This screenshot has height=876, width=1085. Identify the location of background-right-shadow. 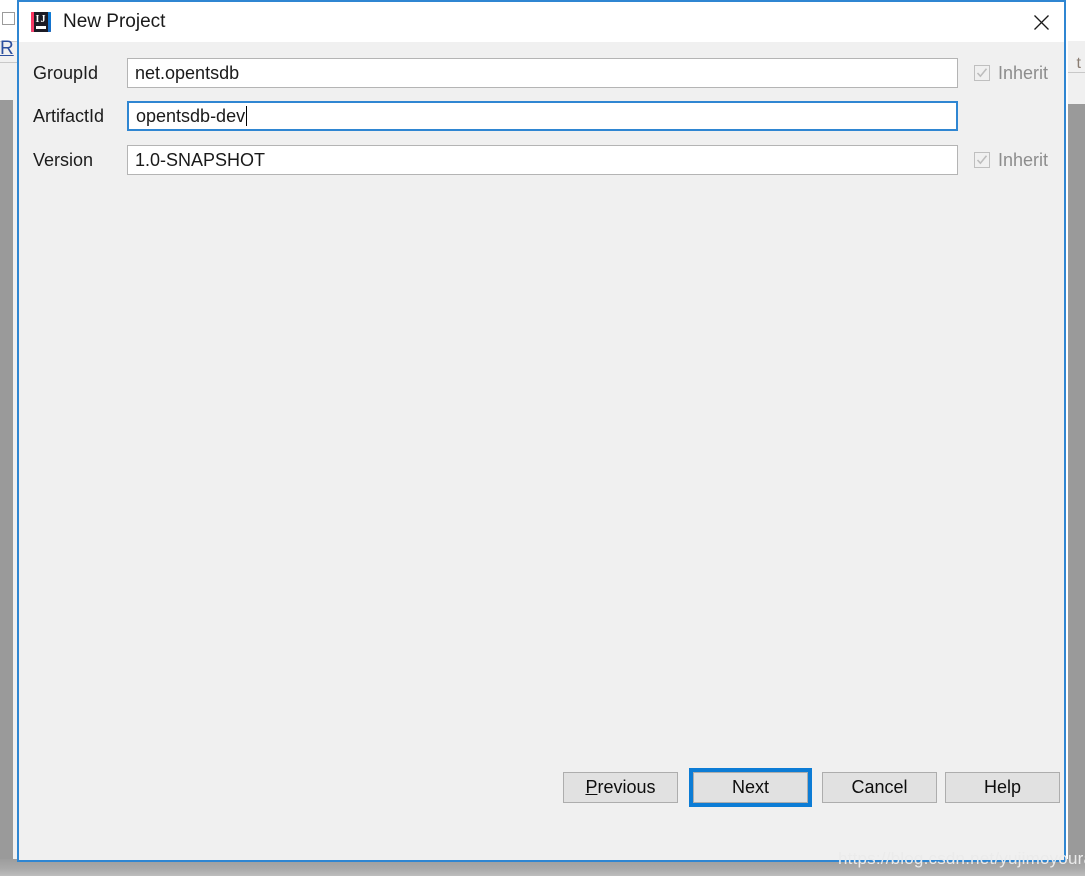
(1076, 490).